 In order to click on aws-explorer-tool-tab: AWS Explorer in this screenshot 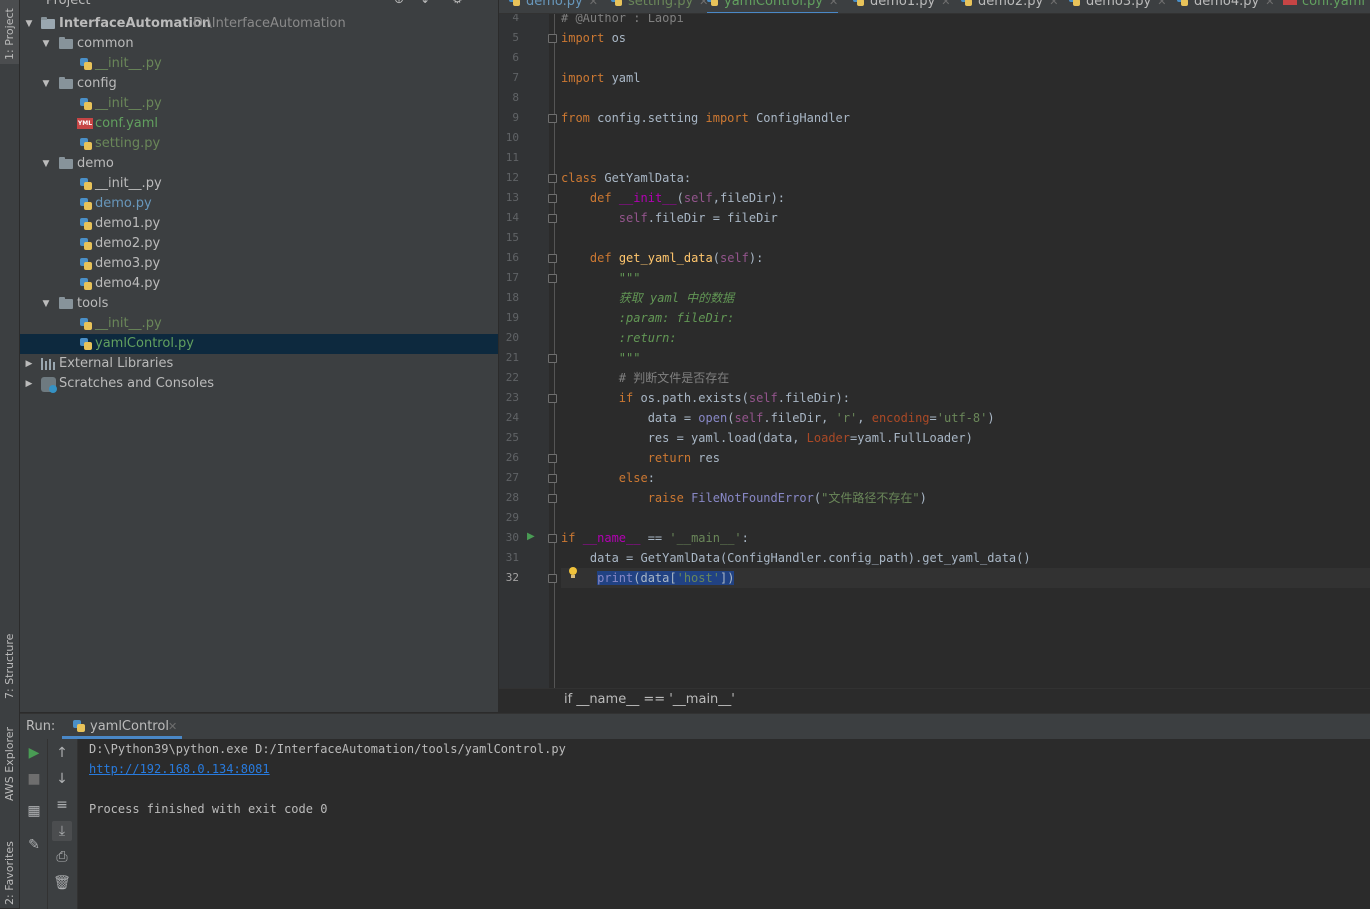, I will do `click(9, 770)`.